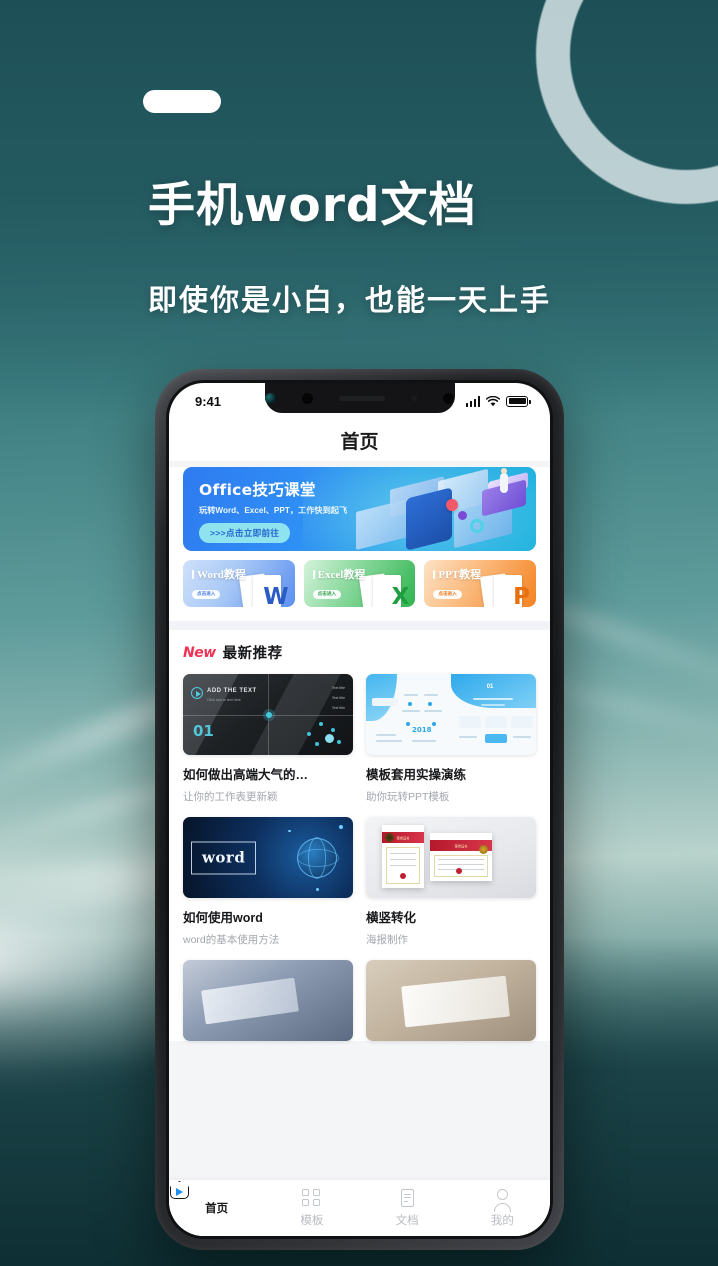  I want to click on category-letter: W, so click(276, 596).